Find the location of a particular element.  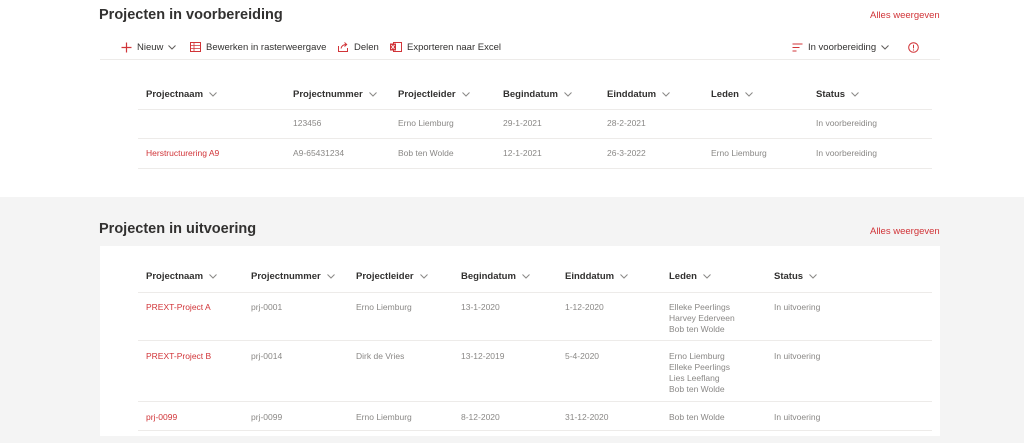

prep-see-all-link: Alles weergeven is located at coordinates (905, 15).